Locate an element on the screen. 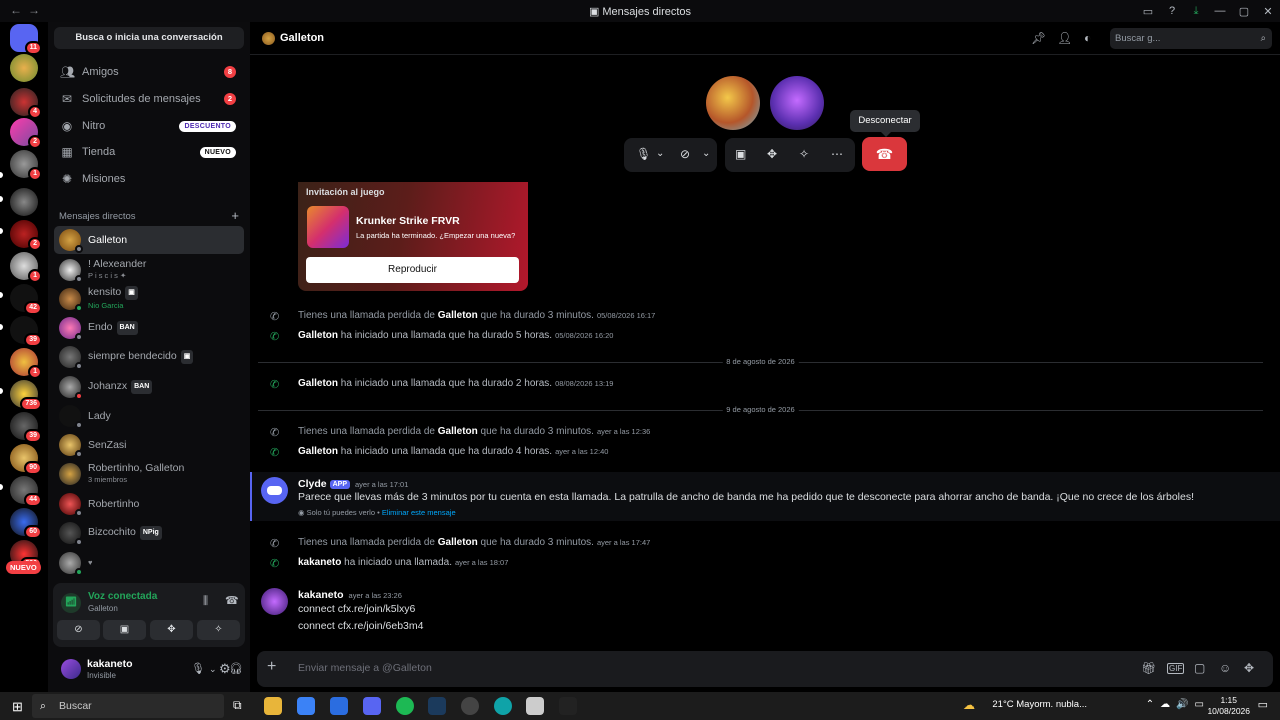 This screenshot has height=720, width=1280. help-icon: ? is located at coordinates (1172, 11).